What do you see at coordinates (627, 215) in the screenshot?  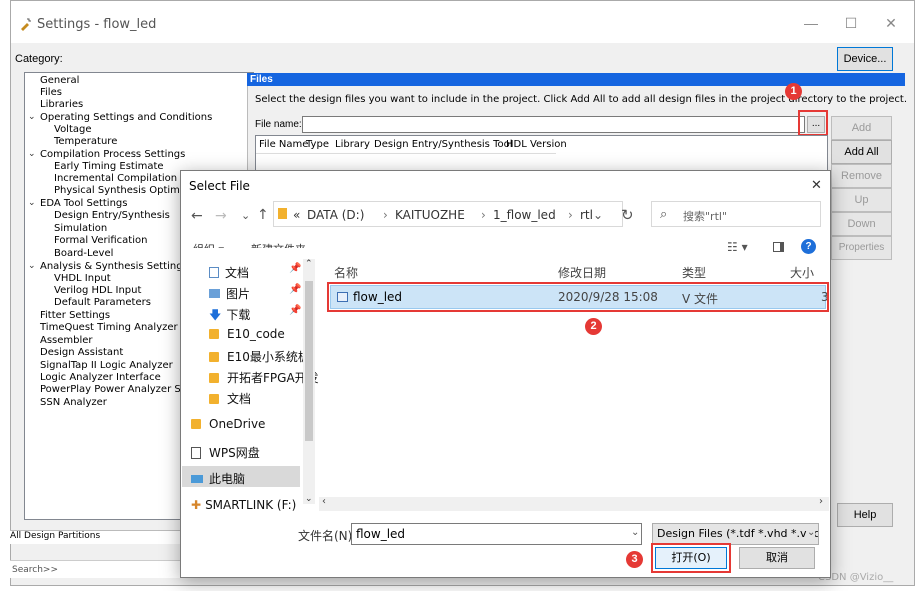 I see `refresh-icon: ↻` at bounding box center [627, 215].